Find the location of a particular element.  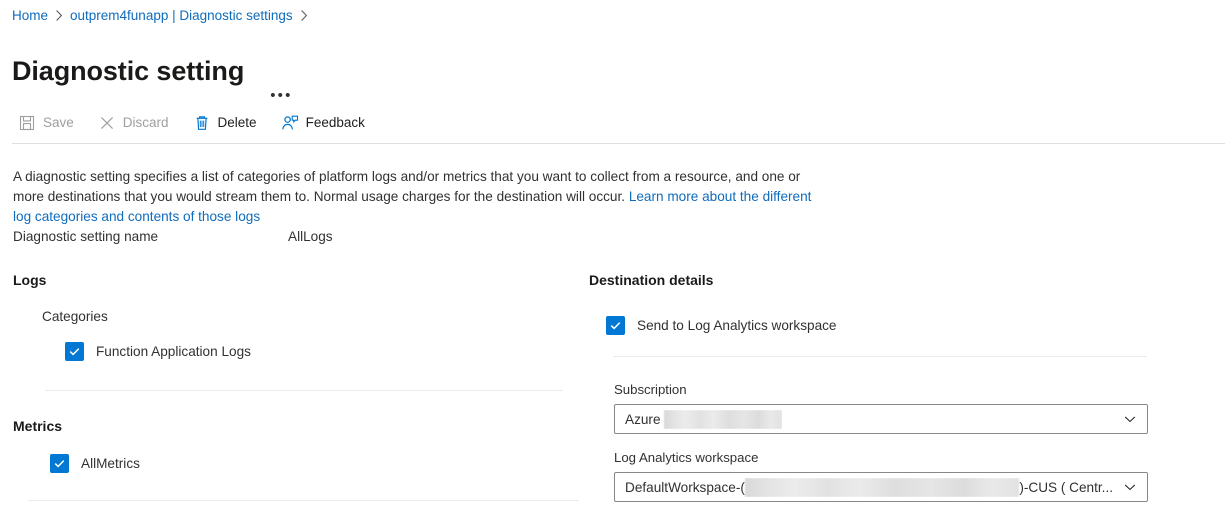

command-bar: Save Discard Delete Feedback is located at coordinates (614, 122).